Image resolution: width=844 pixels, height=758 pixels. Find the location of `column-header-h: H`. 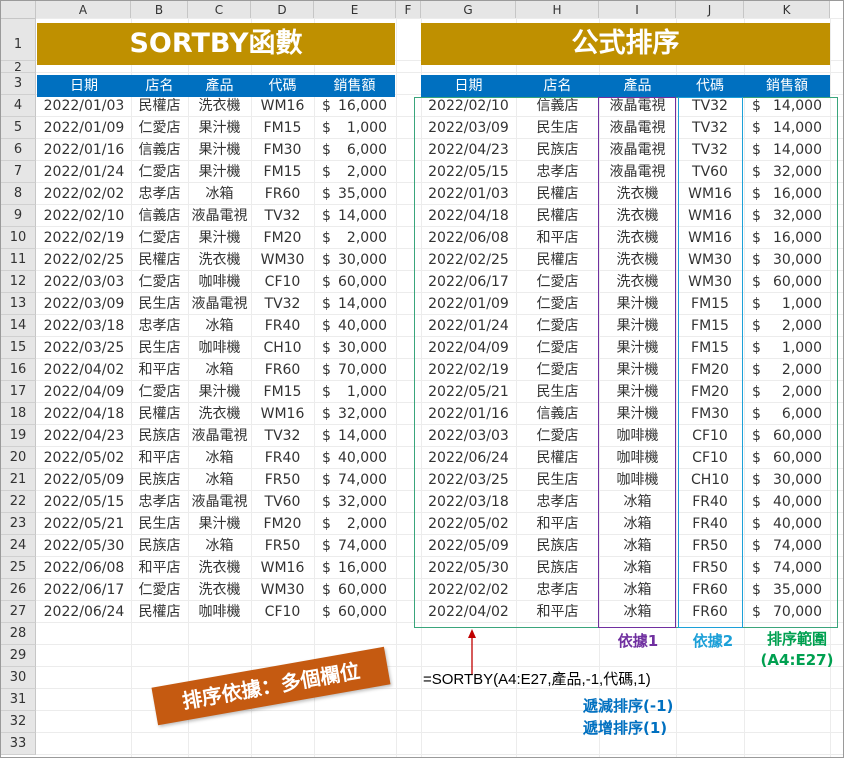

column-header-h: H is located at coordinates (557, 10).